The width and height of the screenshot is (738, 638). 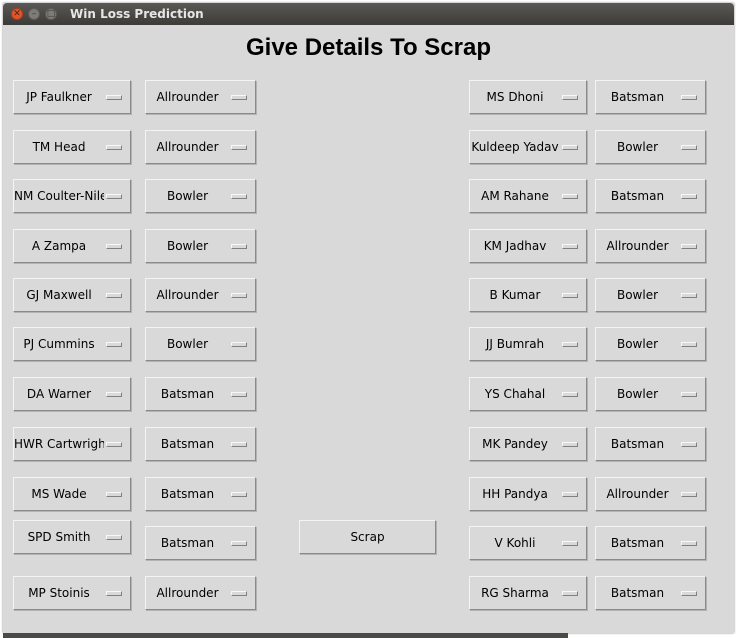 I want to click on team2-player-select: HH Pandya, so click(x=528, y=494).